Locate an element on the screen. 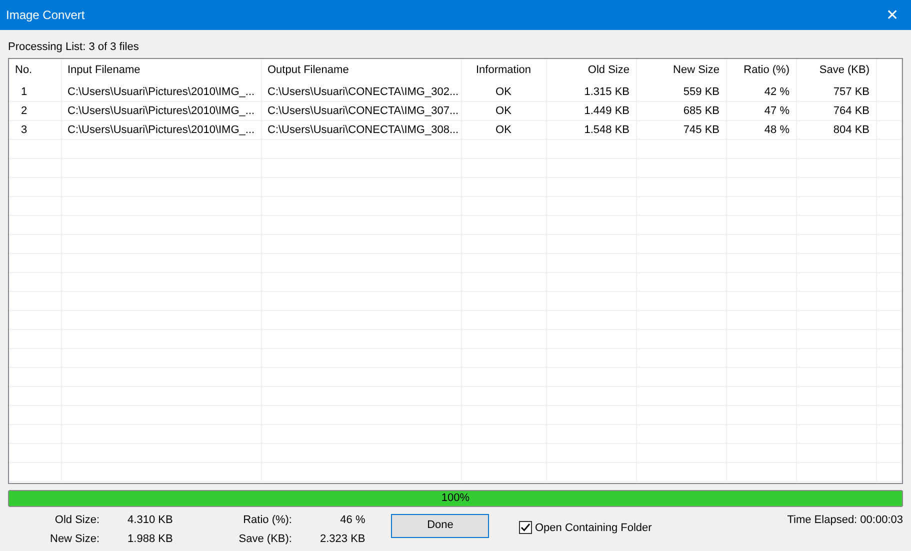  summary-value: 2.323 KB is located at coordinates (343, 539).